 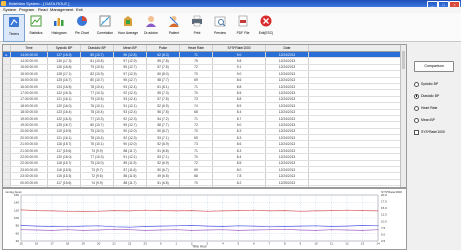 What do you see at coordinates (18, 226) in the screenshot?
I see `y-tick-label: 80` at bounding box center [18, 226].